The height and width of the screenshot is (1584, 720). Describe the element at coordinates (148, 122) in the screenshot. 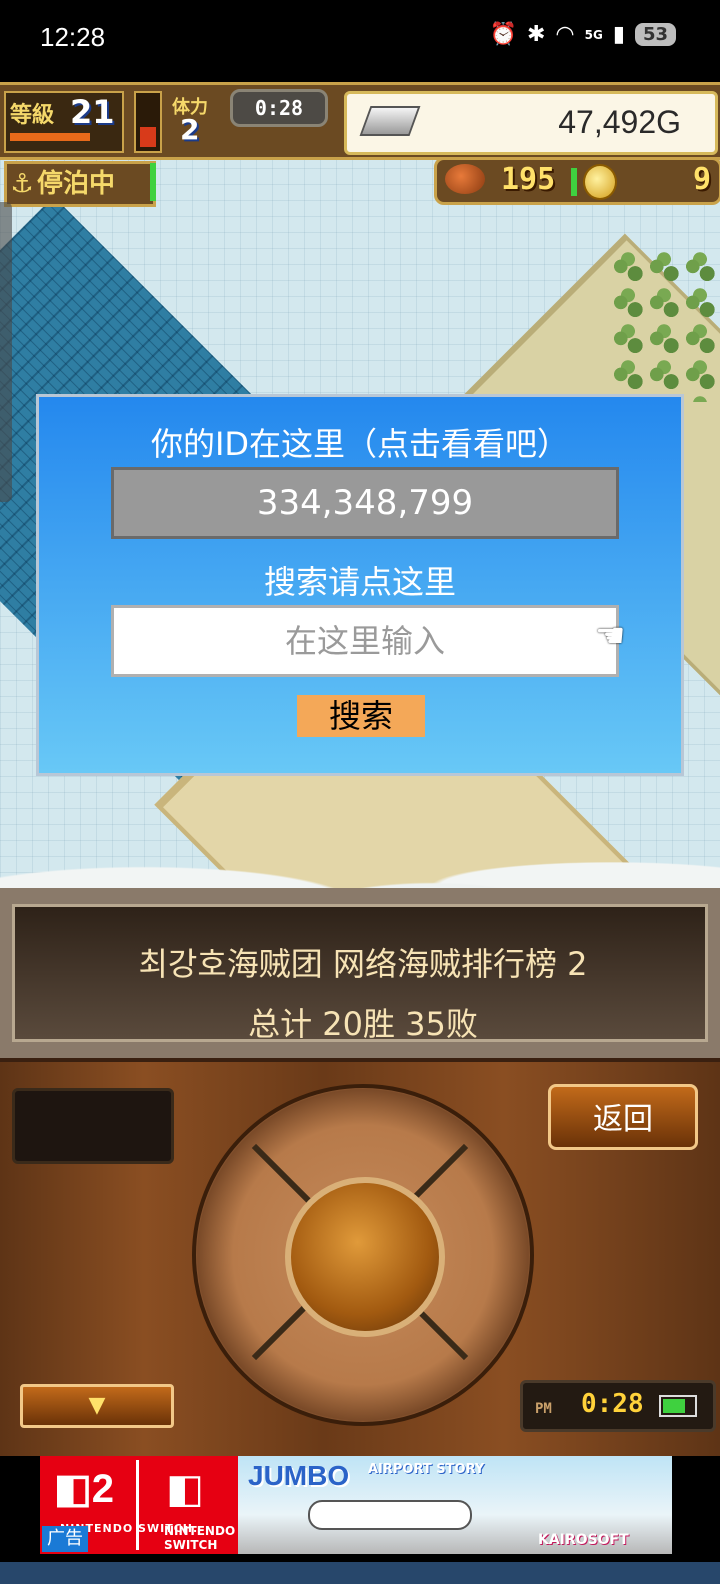

I see `stamina-gauge` at that location.